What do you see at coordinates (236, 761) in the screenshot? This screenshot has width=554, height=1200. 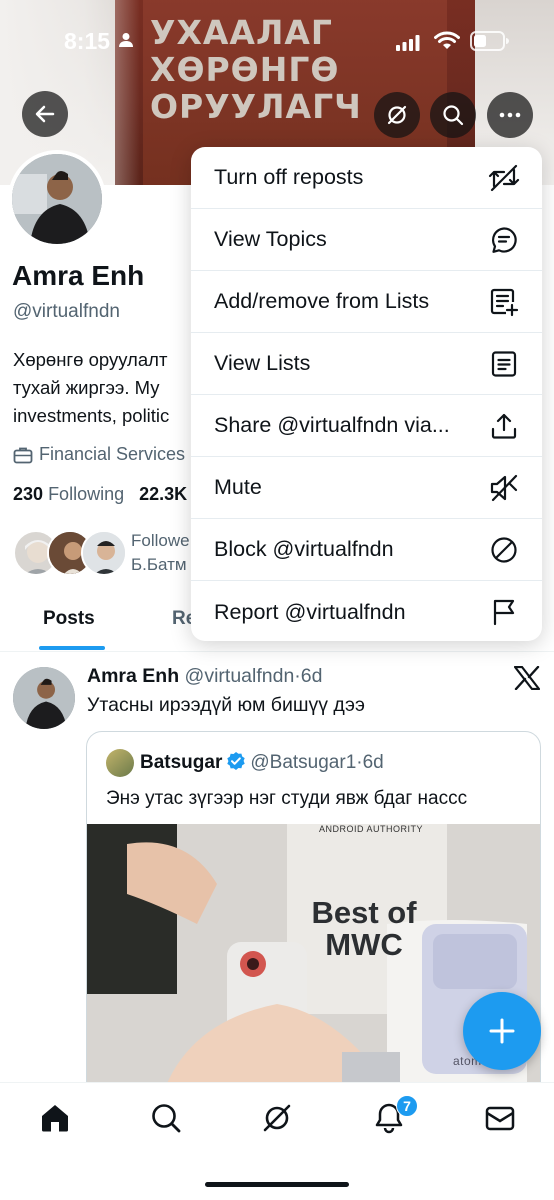 I see `verified-badge-icon` at bounding box center [236, 761].